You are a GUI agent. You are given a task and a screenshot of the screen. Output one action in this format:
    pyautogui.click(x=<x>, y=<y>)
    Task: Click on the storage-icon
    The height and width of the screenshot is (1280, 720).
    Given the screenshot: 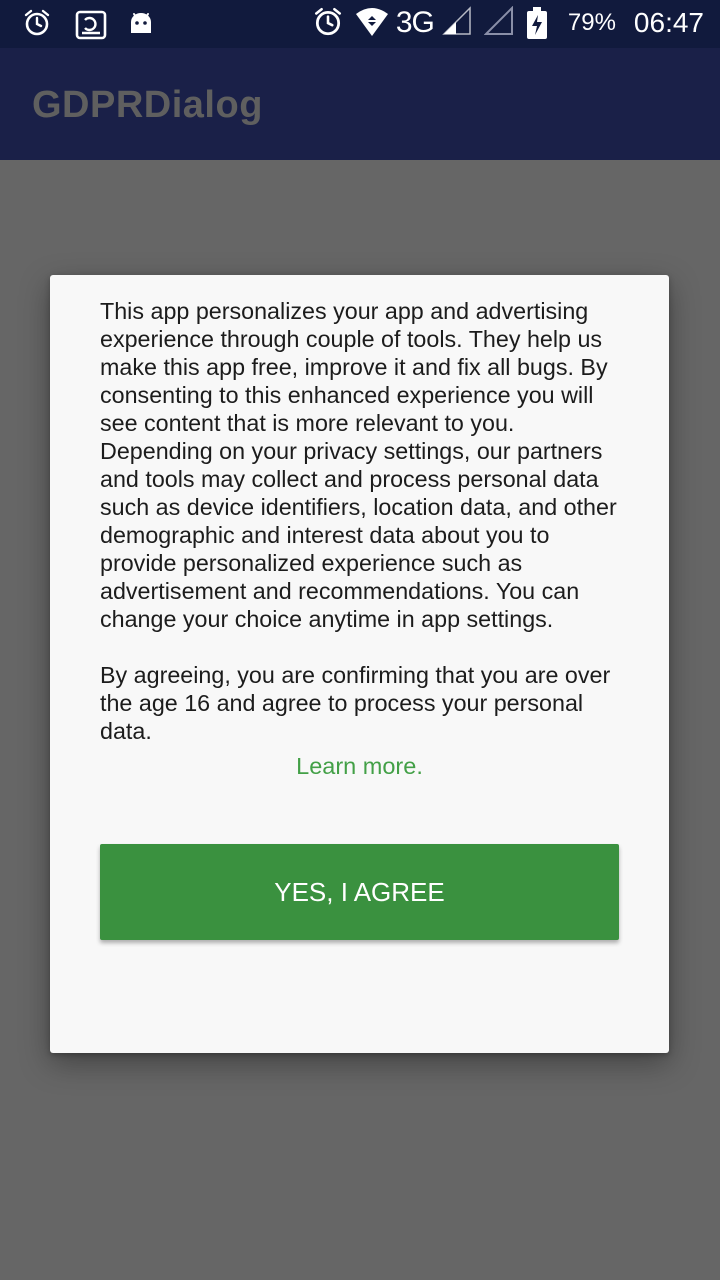 What is the action you would take?
    pyautogui.click(x=91, y=25)
    